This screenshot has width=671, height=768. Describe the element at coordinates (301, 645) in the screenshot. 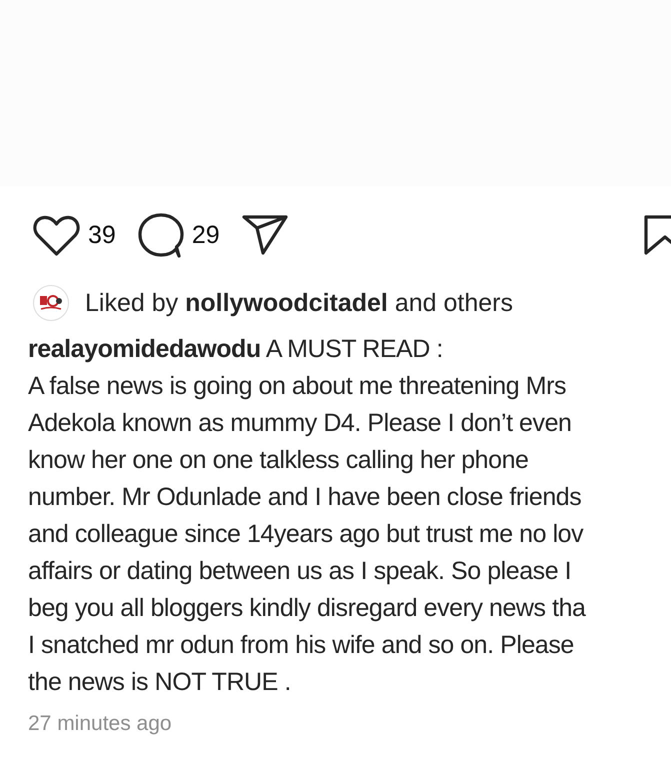

I see `caption-line: I snatched mr odun from his wife and so on. Please` at that location.